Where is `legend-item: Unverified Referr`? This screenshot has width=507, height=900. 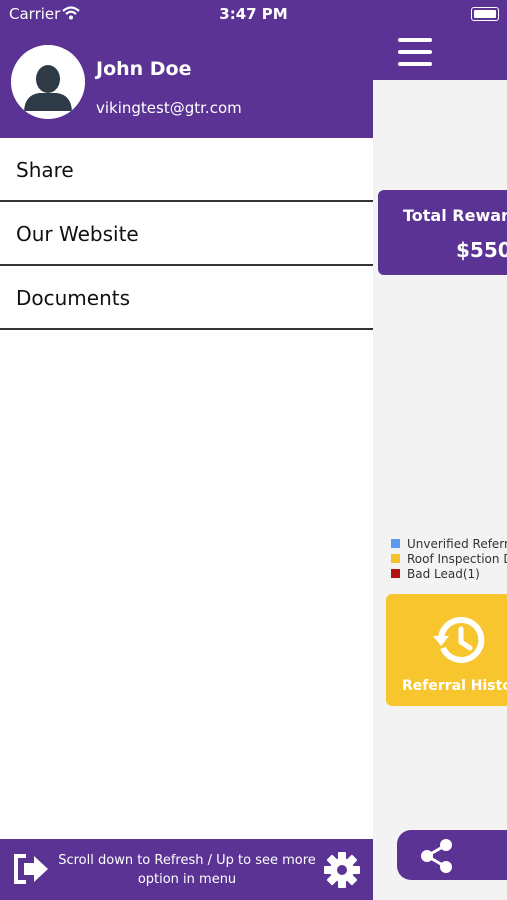 legend-item: Unverified Referr is located at coordinates (449, 543).